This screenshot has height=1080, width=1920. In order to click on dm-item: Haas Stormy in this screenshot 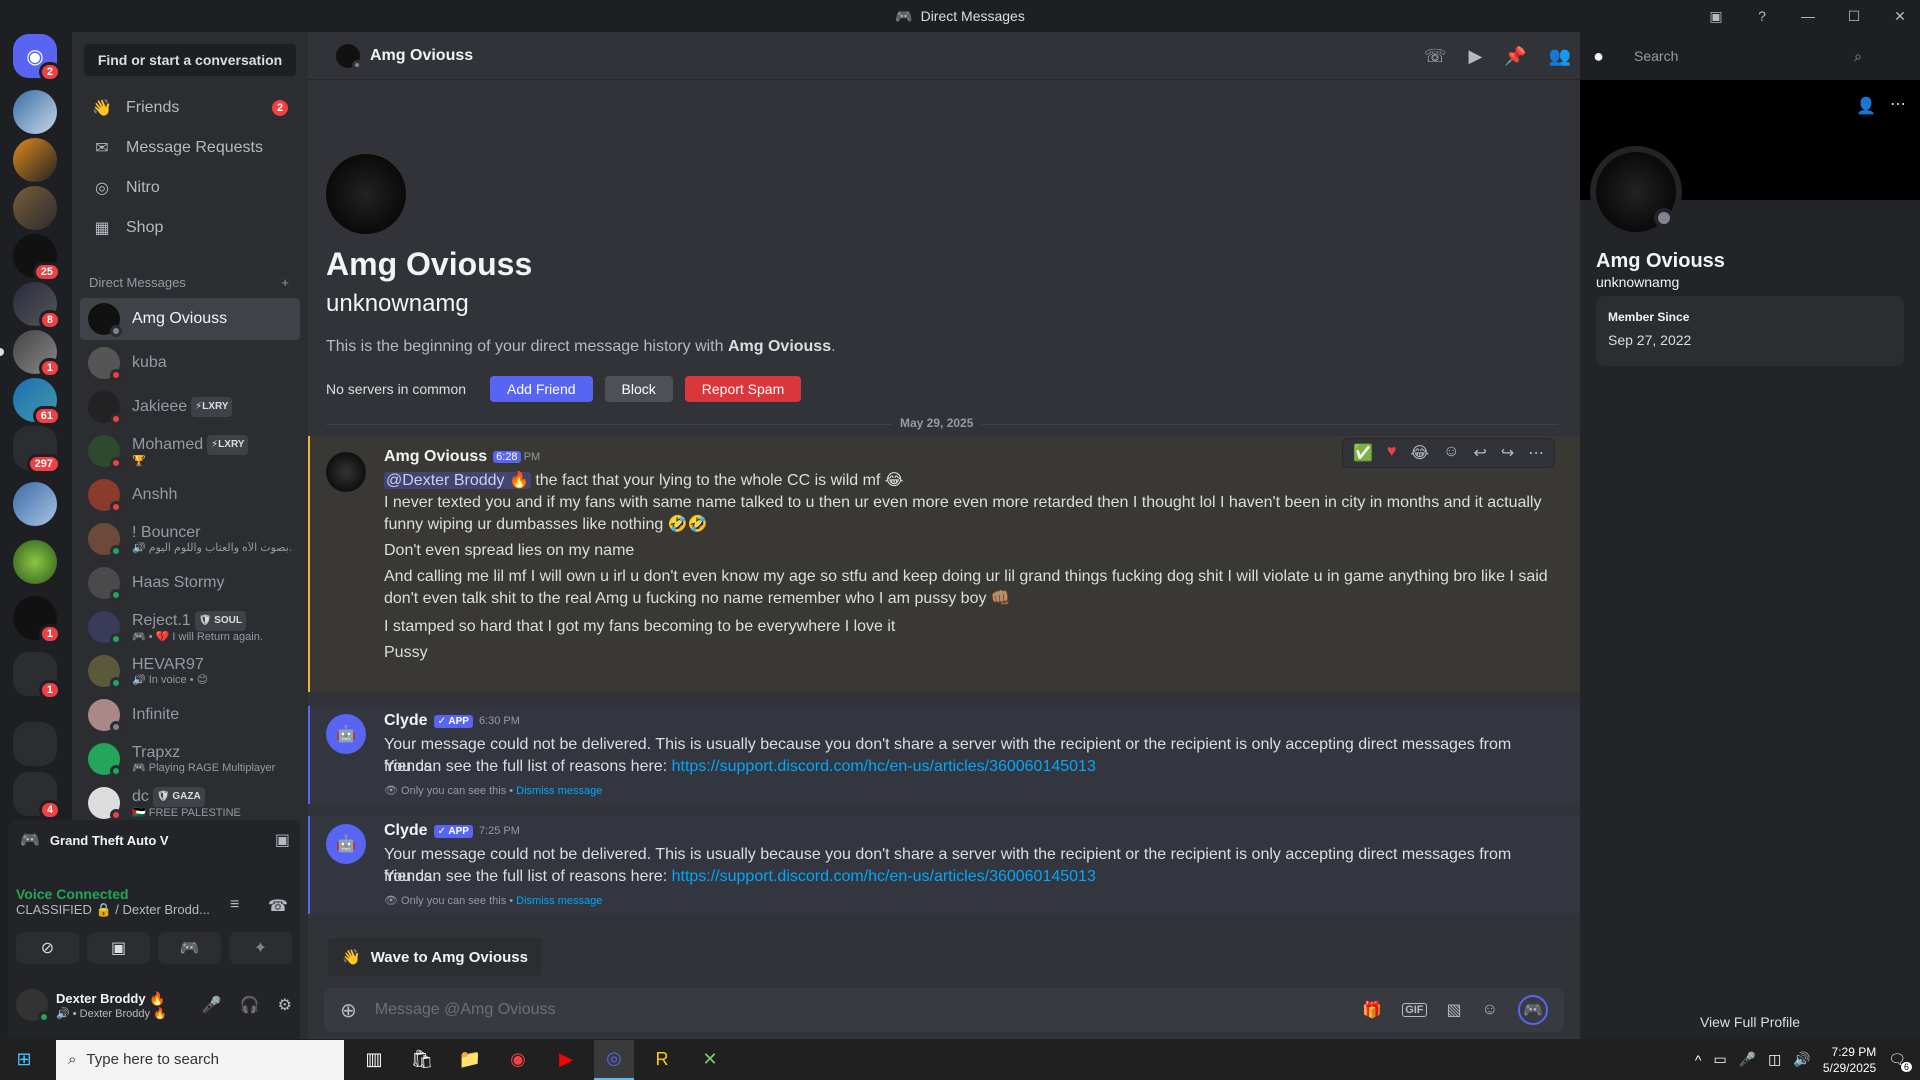, I will do `click(190, 583)`.